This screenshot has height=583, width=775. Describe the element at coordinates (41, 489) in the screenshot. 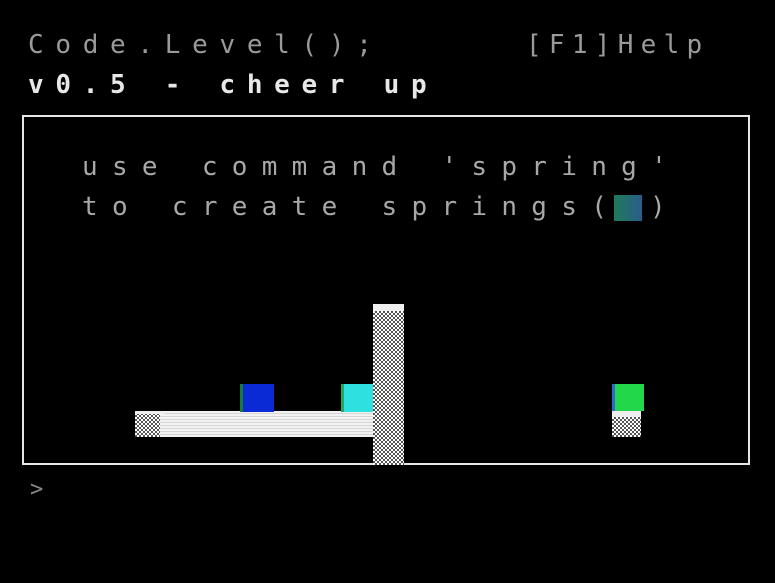

I see `command-prompt: >` at that location.